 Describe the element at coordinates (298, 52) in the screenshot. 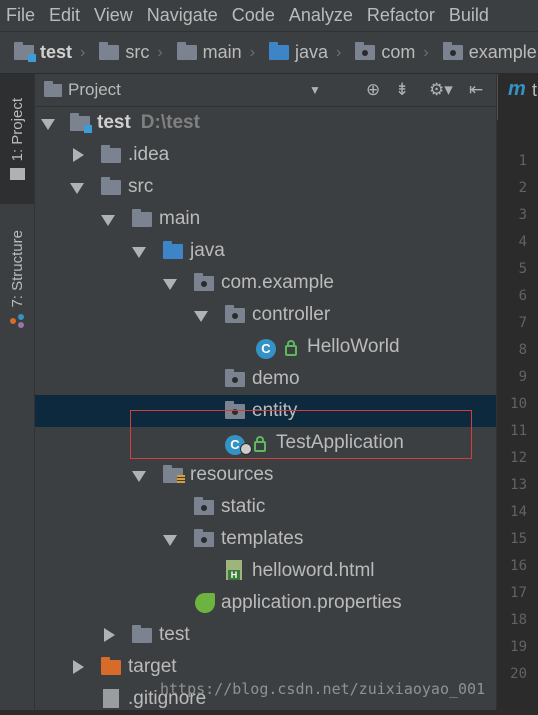

I see `breadcrumb-item-java: java ›` at that location.